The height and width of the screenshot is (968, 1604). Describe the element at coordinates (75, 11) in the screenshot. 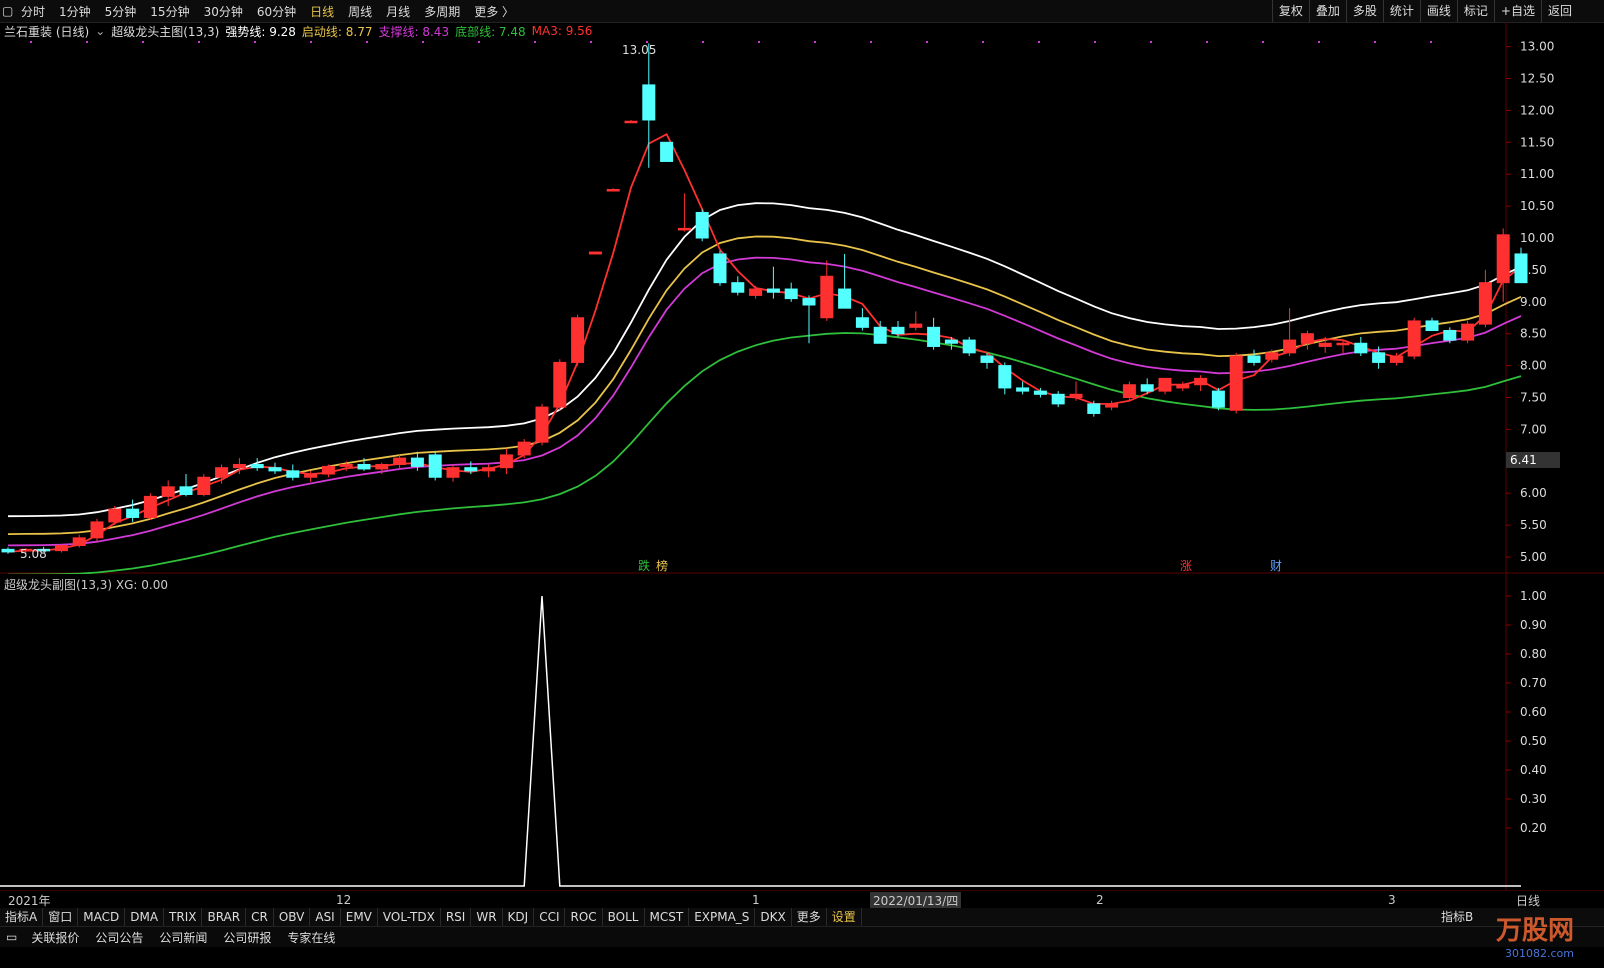

I see `period-tab-1min: 1分钟` at that location.